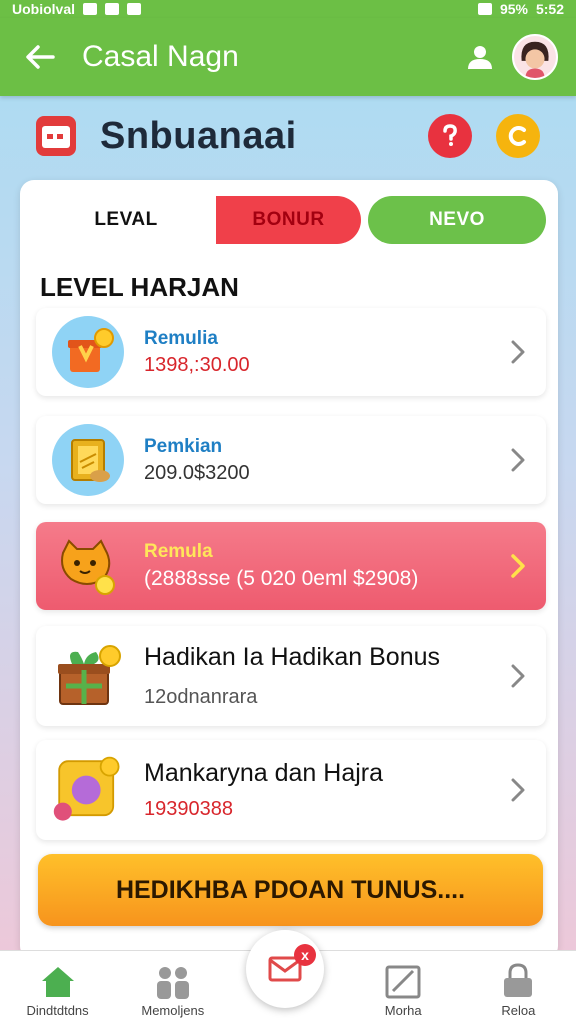 This screenshot has width=576, height=1024. Describe the element at coordinates (173, 1010) in the screenshot. I see `nav-label: Memoljens` at that location.